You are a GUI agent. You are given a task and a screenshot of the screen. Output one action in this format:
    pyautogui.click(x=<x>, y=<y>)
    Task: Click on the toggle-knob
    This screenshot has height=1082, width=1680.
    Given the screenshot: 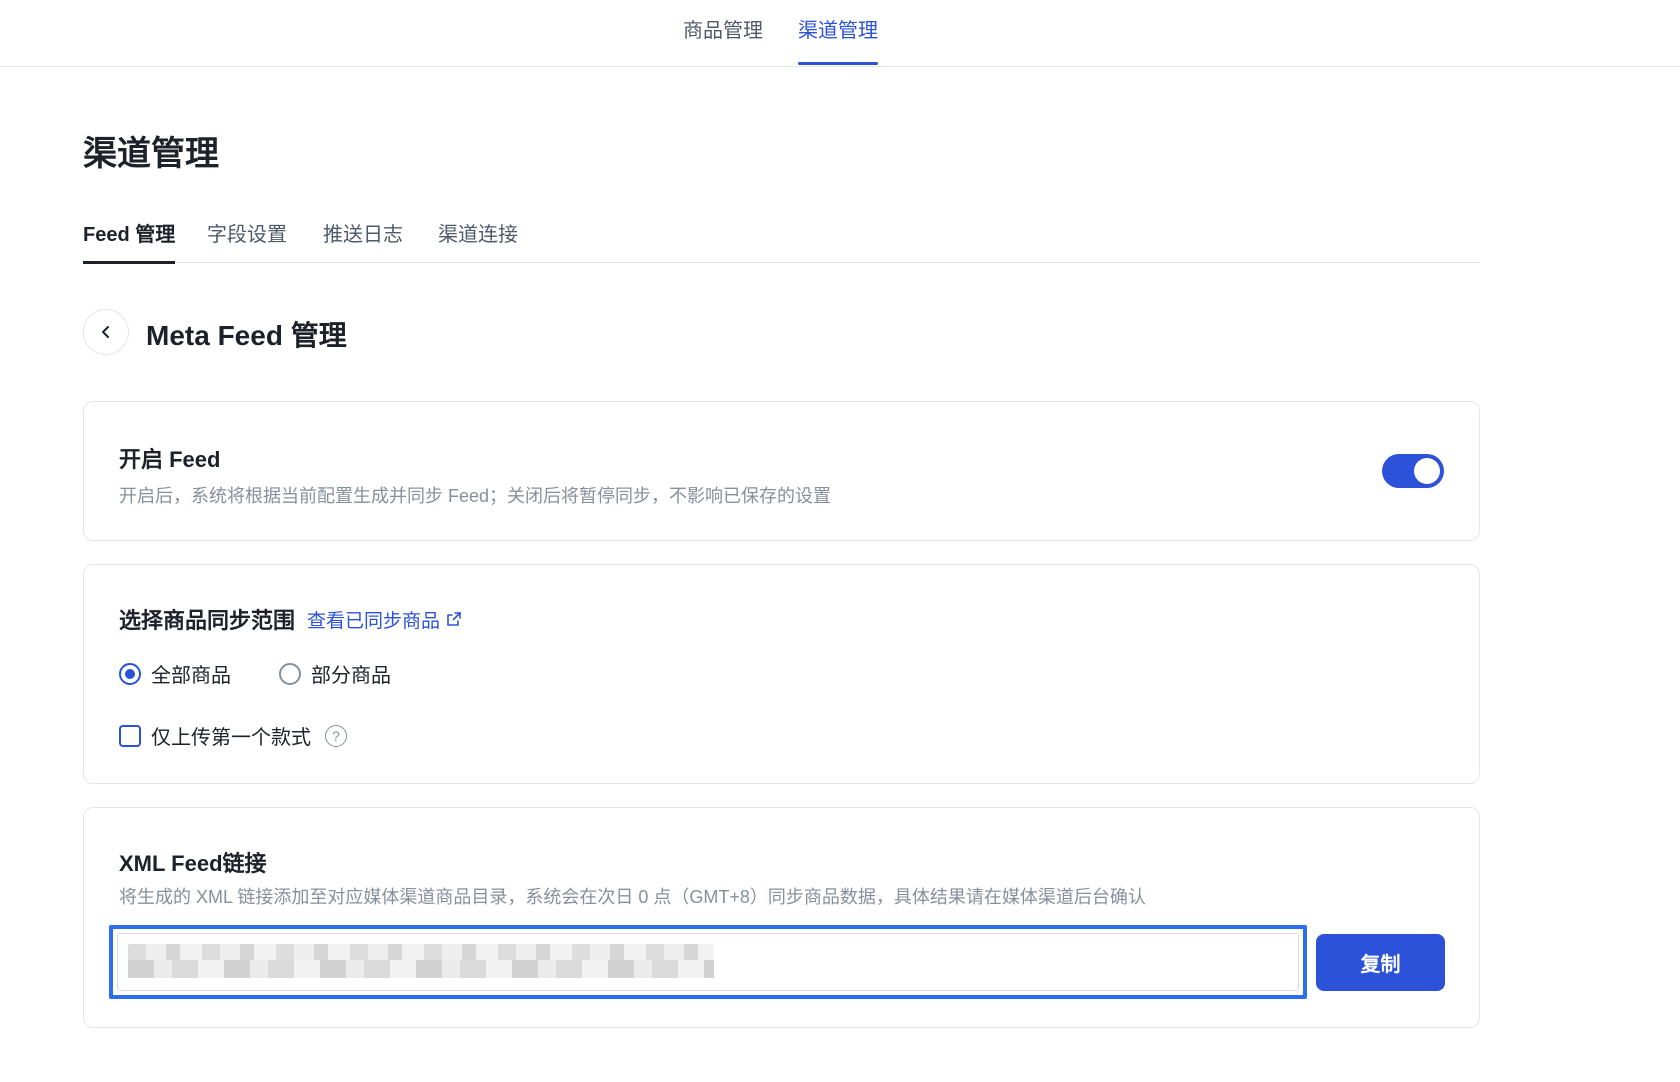 What is the action you would take?
    pyautogui.click(x=1427, y=471)
    